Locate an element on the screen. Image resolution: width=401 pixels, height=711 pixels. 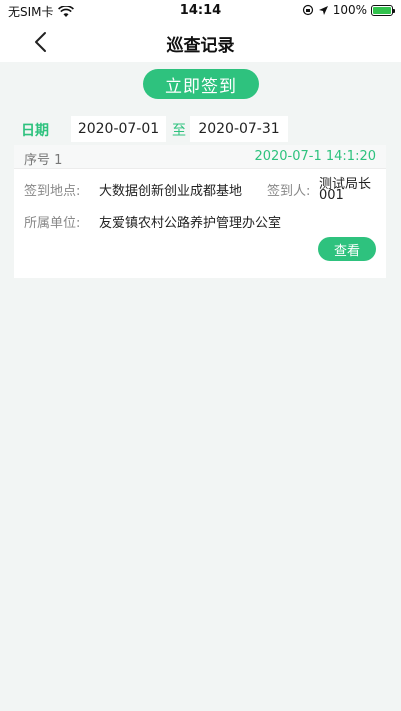
checkin-button: 立即签到 is located at coordinates (201, 84).